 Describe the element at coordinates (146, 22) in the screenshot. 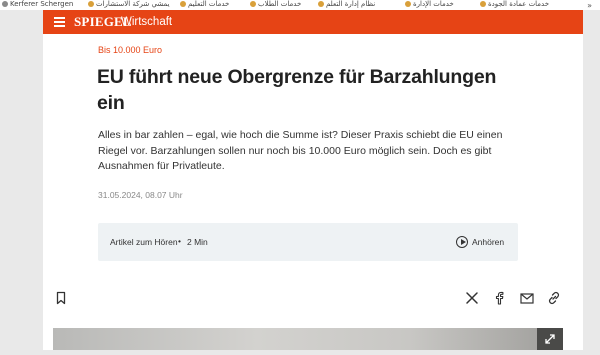

I see `section-title: Wirtschaft` at that location.